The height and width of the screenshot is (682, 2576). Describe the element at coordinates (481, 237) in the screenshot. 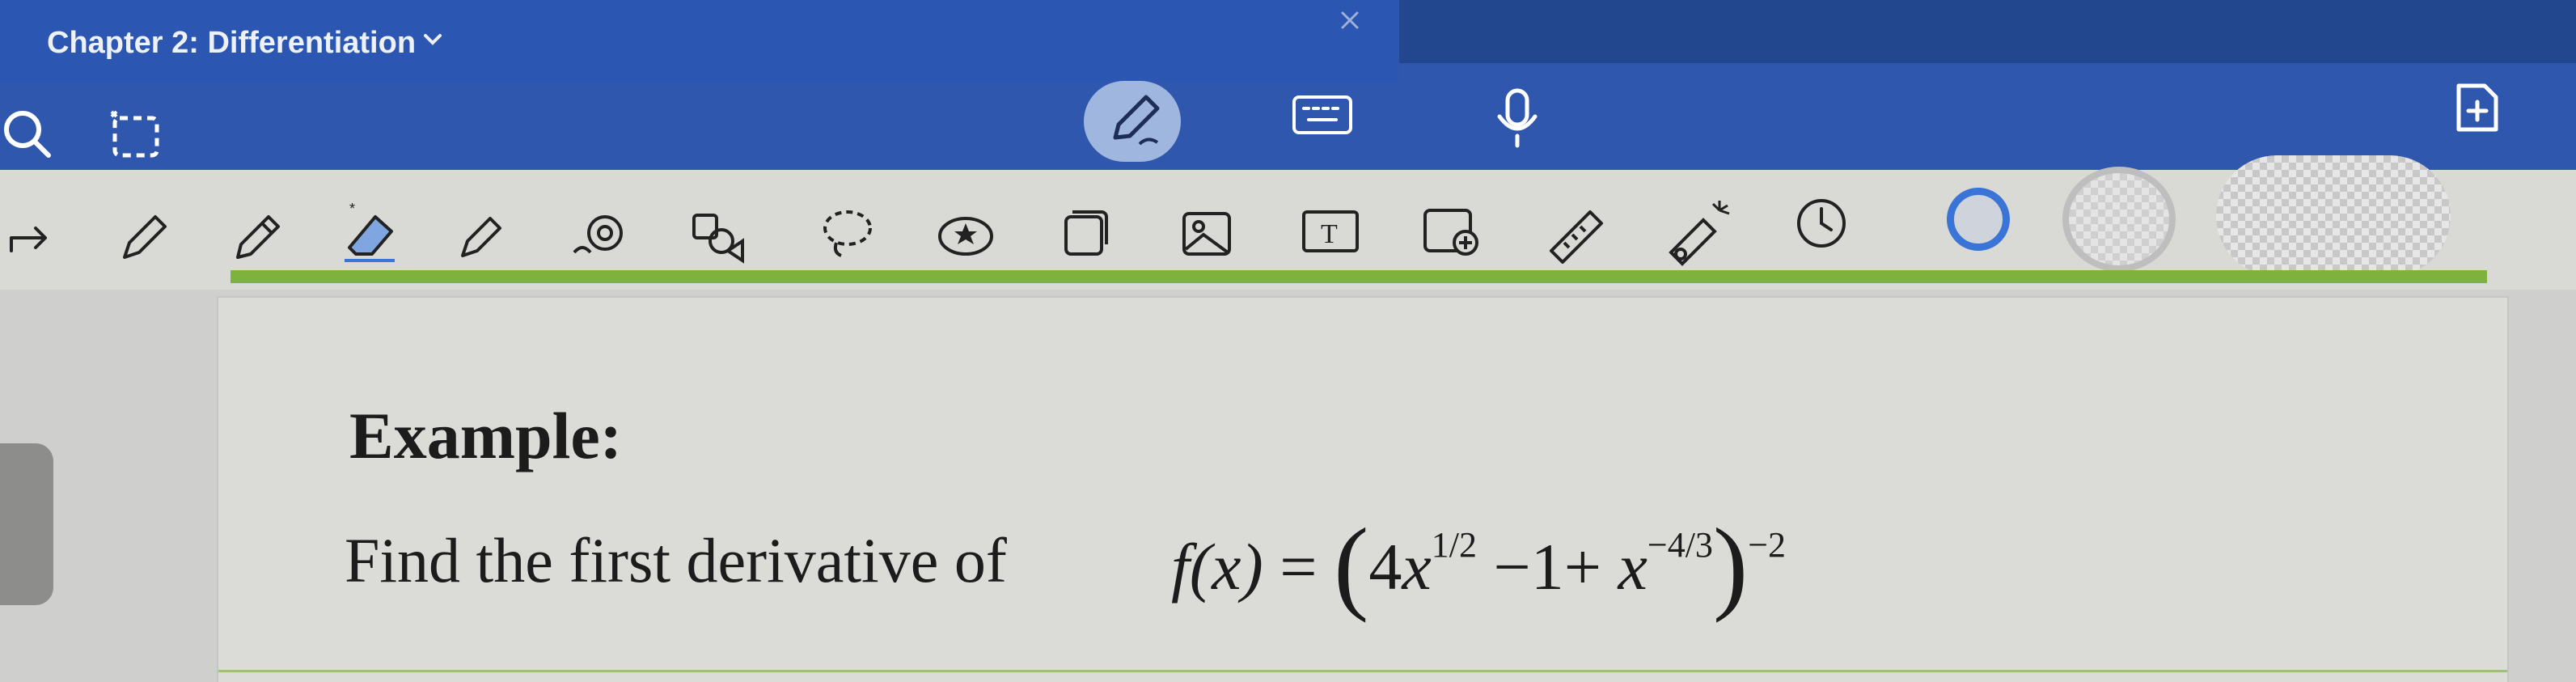

I see `highlighter-icon` at that location.